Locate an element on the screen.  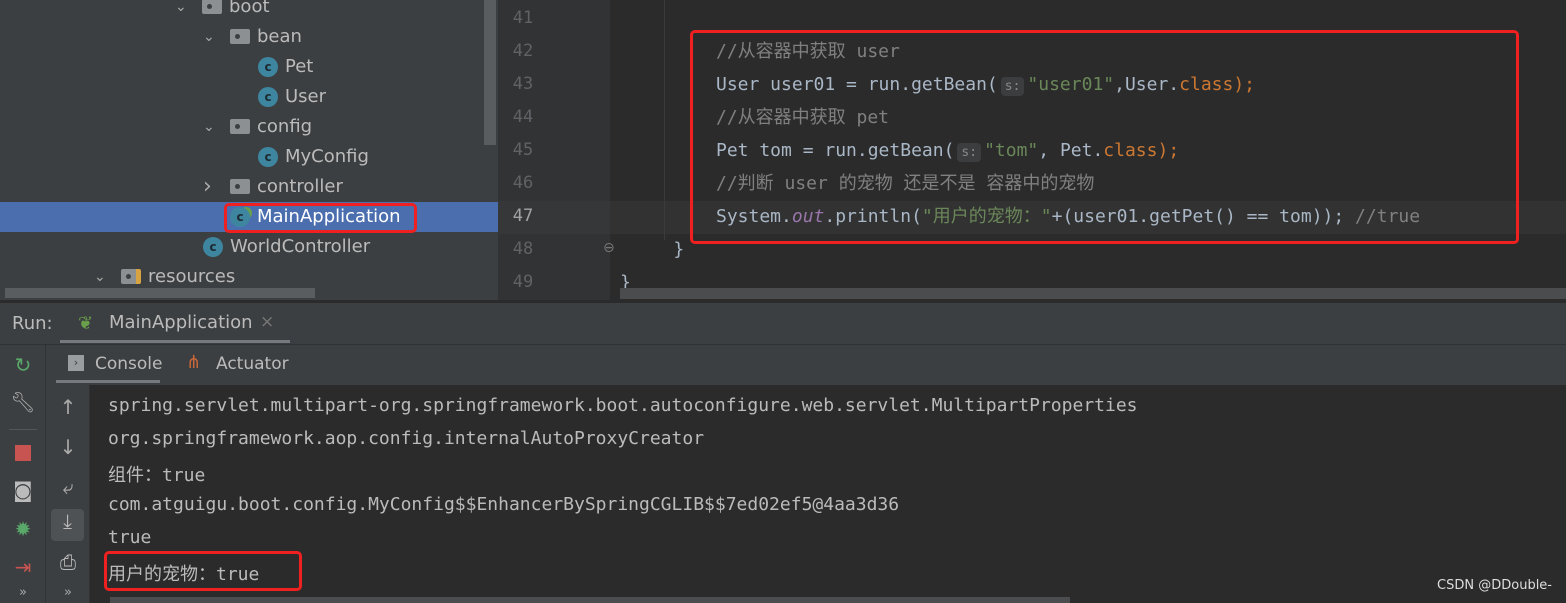
tree-item-label: controller is located at coordinates (300, 186).